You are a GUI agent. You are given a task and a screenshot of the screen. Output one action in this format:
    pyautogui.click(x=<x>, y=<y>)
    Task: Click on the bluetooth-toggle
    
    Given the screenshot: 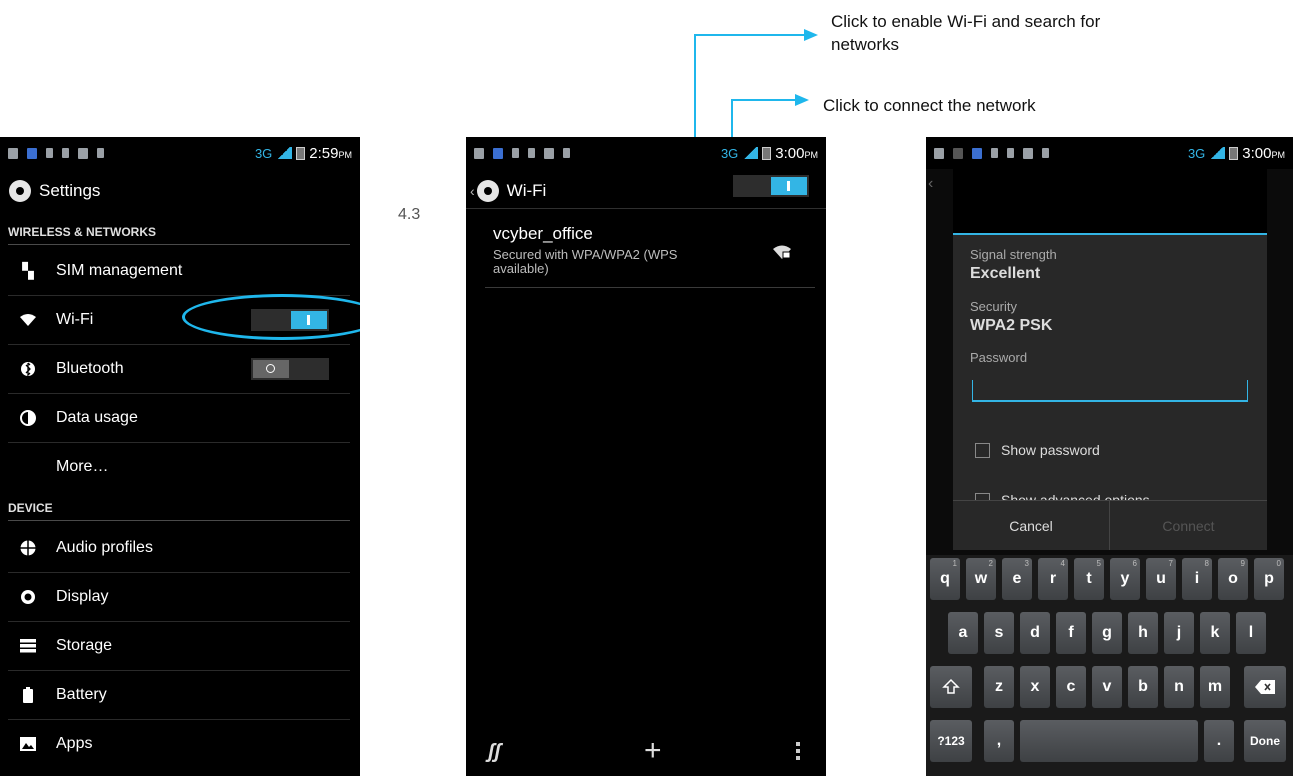 What is the action you would take?
    pyautogui.click(x=290, y=369)
    